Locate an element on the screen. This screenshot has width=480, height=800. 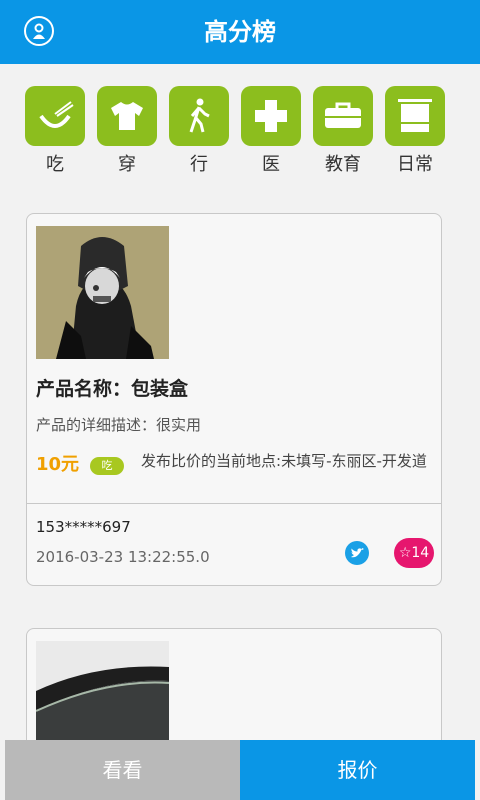
category-travel: 行 is located at coordinates (199, 131).